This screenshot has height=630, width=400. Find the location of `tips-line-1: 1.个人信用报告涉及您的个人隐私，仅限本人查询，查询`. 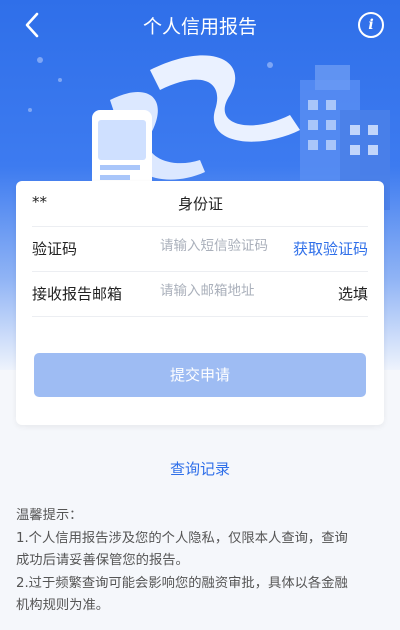

tips-line-1: 1.个人信用报告涉及您的个人隐私，仅限本人查询，查询 is located at coordinates (182, 538).